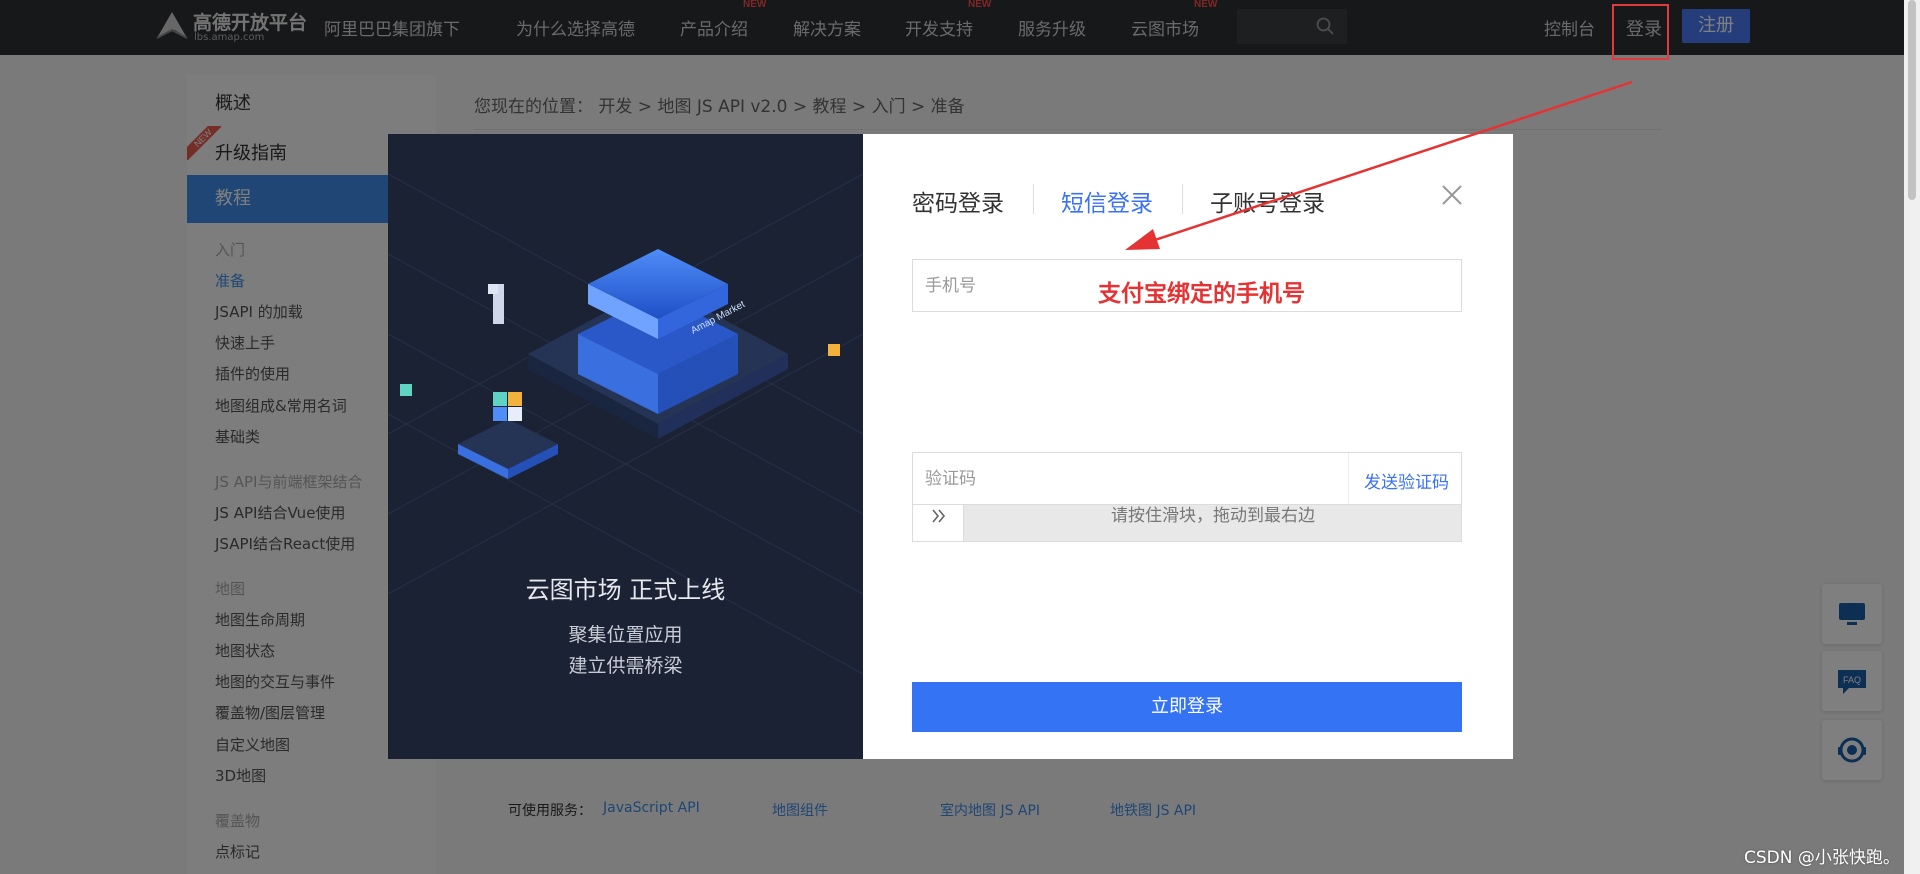 This screenshot has height=874, width=1920. What do you see at coordinates (625, 635) in the screenshot?
I see `promo-line: 聚集位置应用` at bounding box center [625, 635].